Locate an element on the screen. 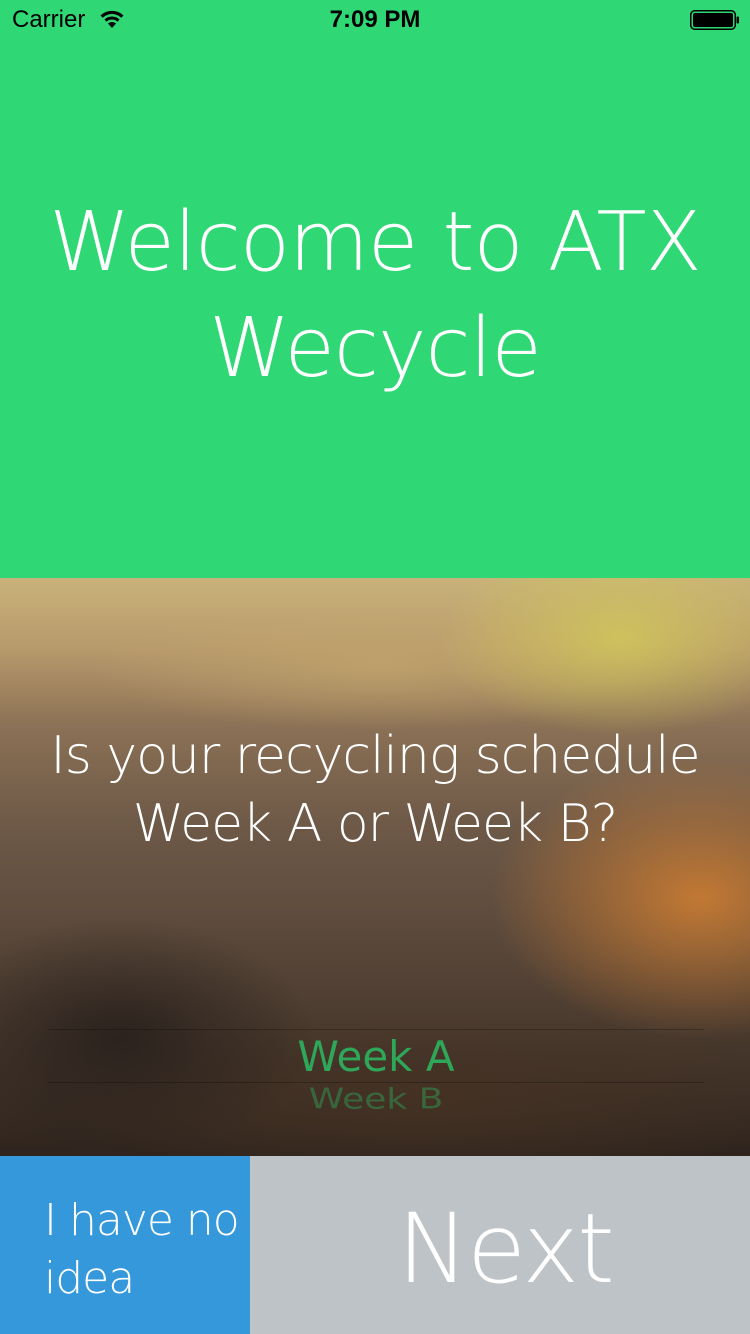 Image resolution: width=750 pixels, height=1334 pixels. picker-option-week-a: Week A is located at coordinates (376, 1057).